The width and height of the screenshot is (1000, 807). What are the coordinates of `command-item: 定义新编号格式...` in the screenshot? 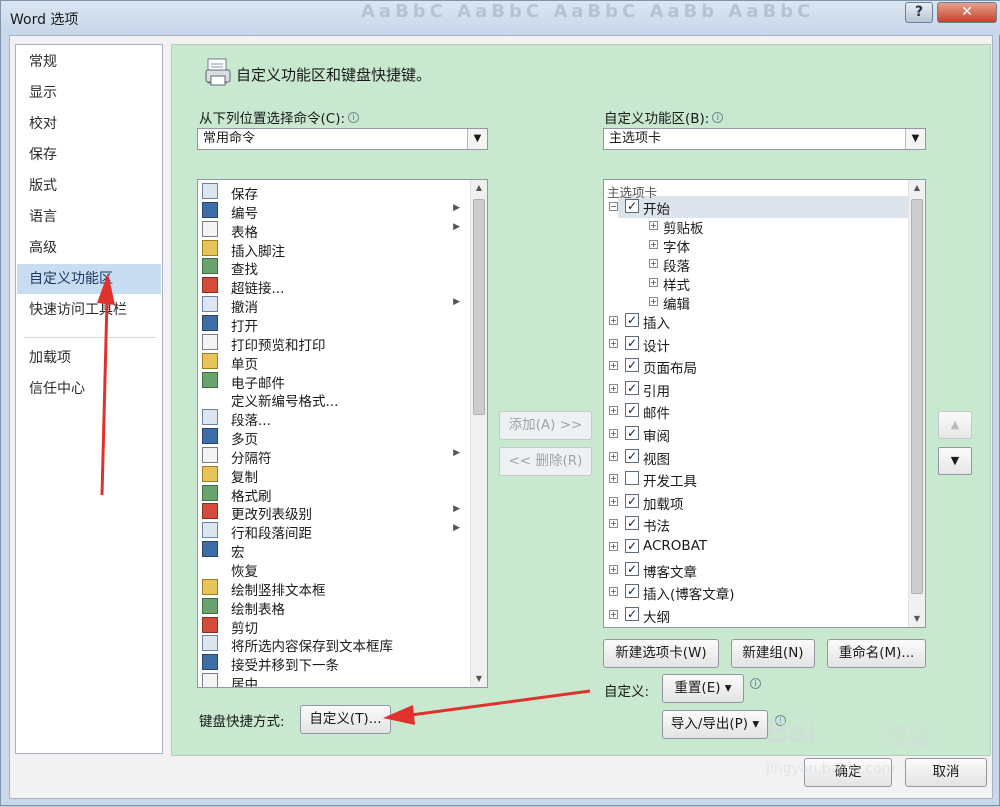 It's located at (332, 399).